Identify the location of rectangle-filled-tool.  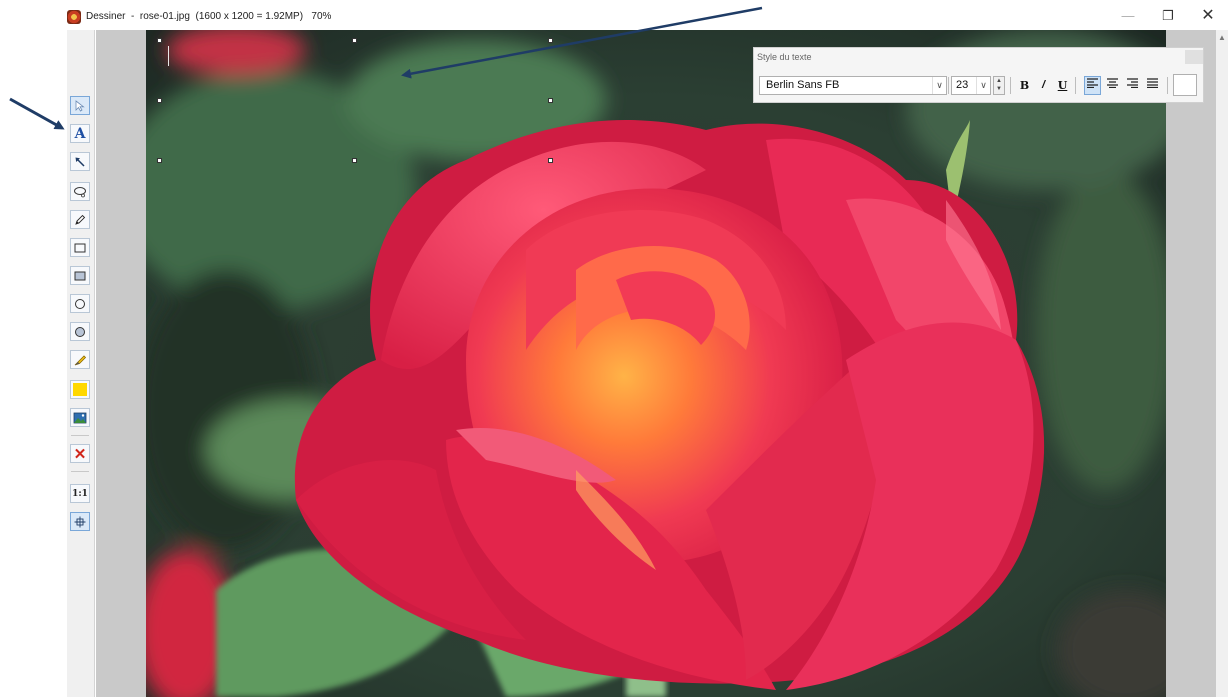
(80, 275).